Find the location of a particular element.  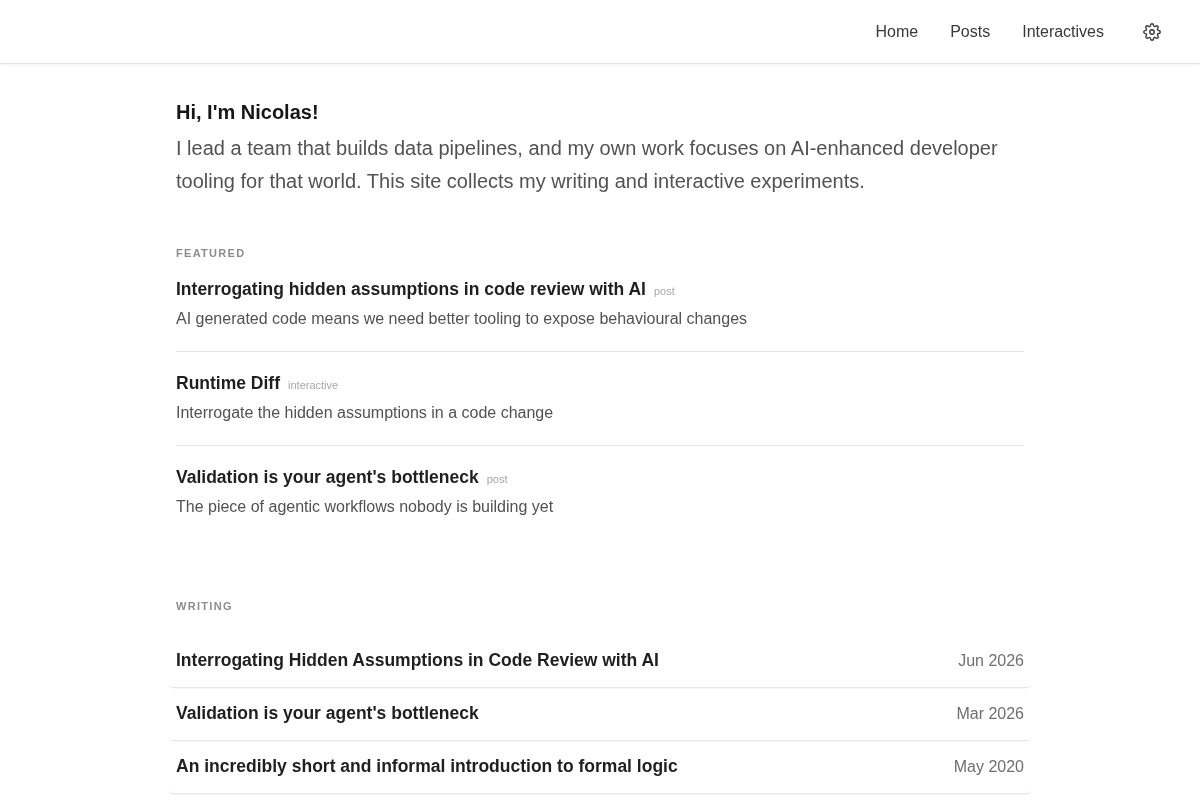

post-title-link: An incredibly short and informal introduction to formal logic is located at coordinates (427, 766).